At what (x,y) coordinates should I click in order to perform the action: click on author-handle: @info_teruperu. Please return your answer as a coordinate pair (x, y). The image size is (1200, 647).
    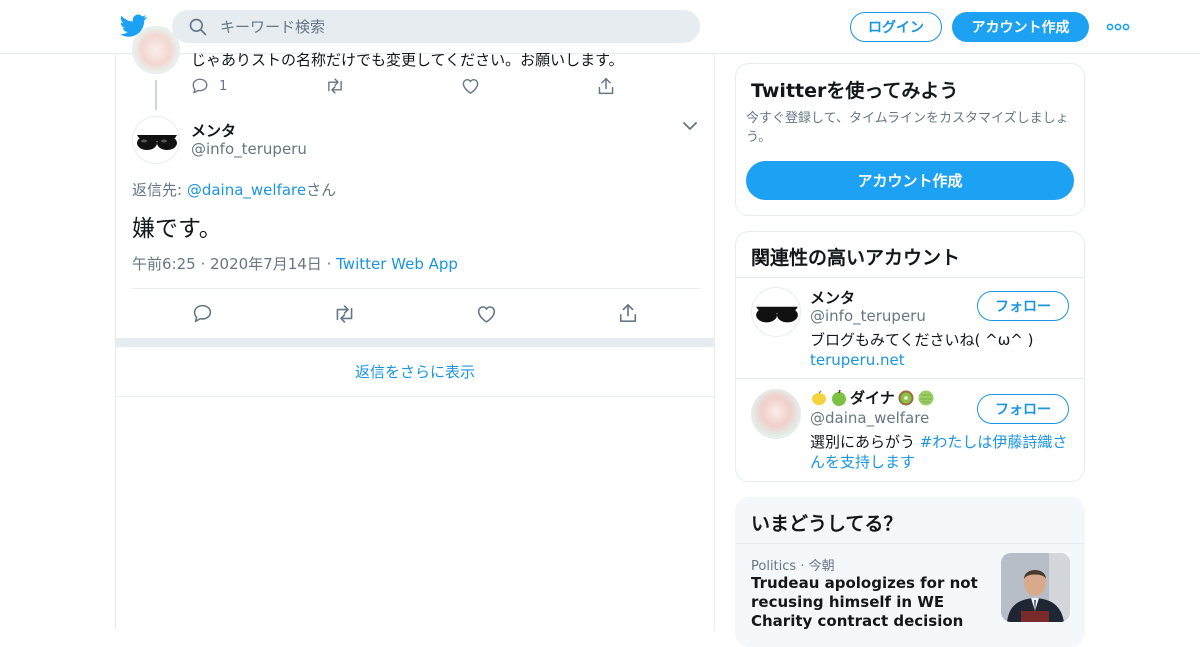
    Looking at the image, I should click on (249, 149).